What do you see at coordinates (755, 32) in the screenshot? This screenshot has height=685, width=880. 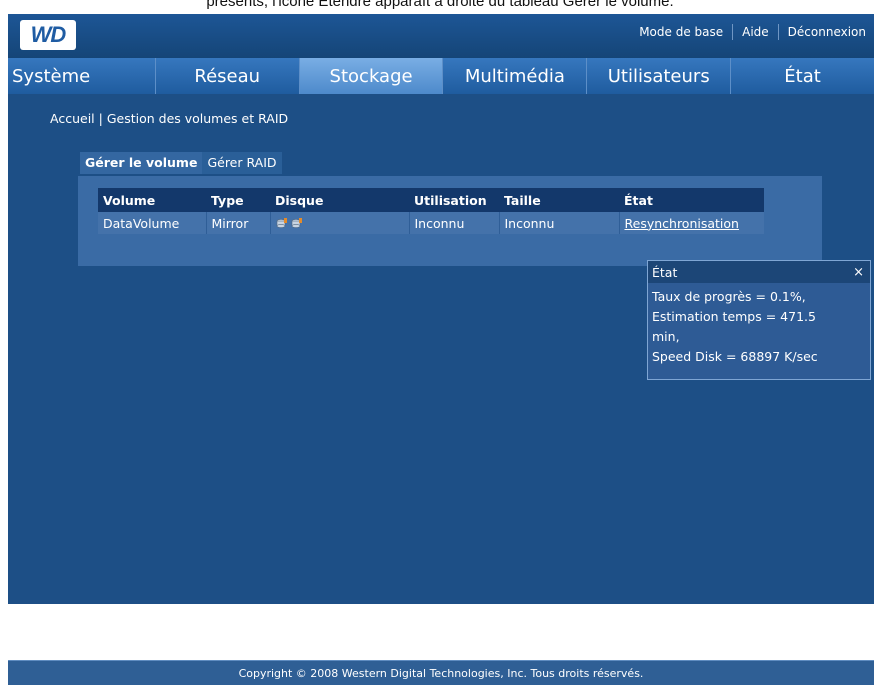 I see `help-link: Aide` at bounding box center [755, 32].